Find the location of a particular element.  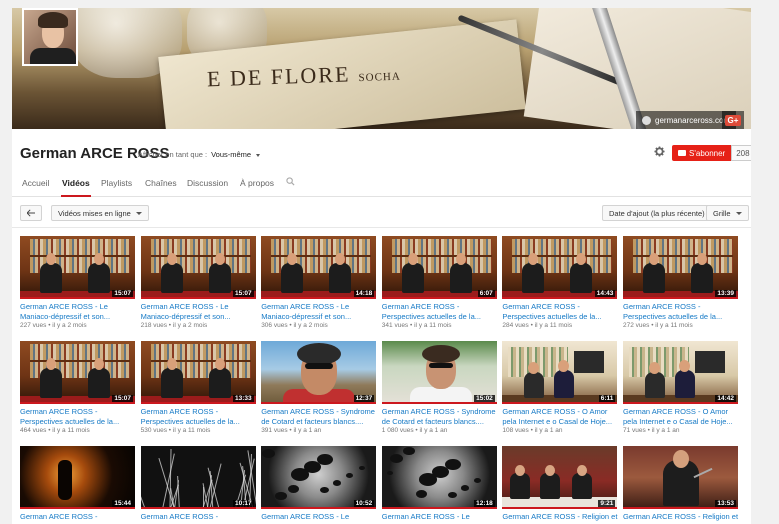

video-meta: 306 vues • il y a 2 mois is located at coordinates (294, 325).